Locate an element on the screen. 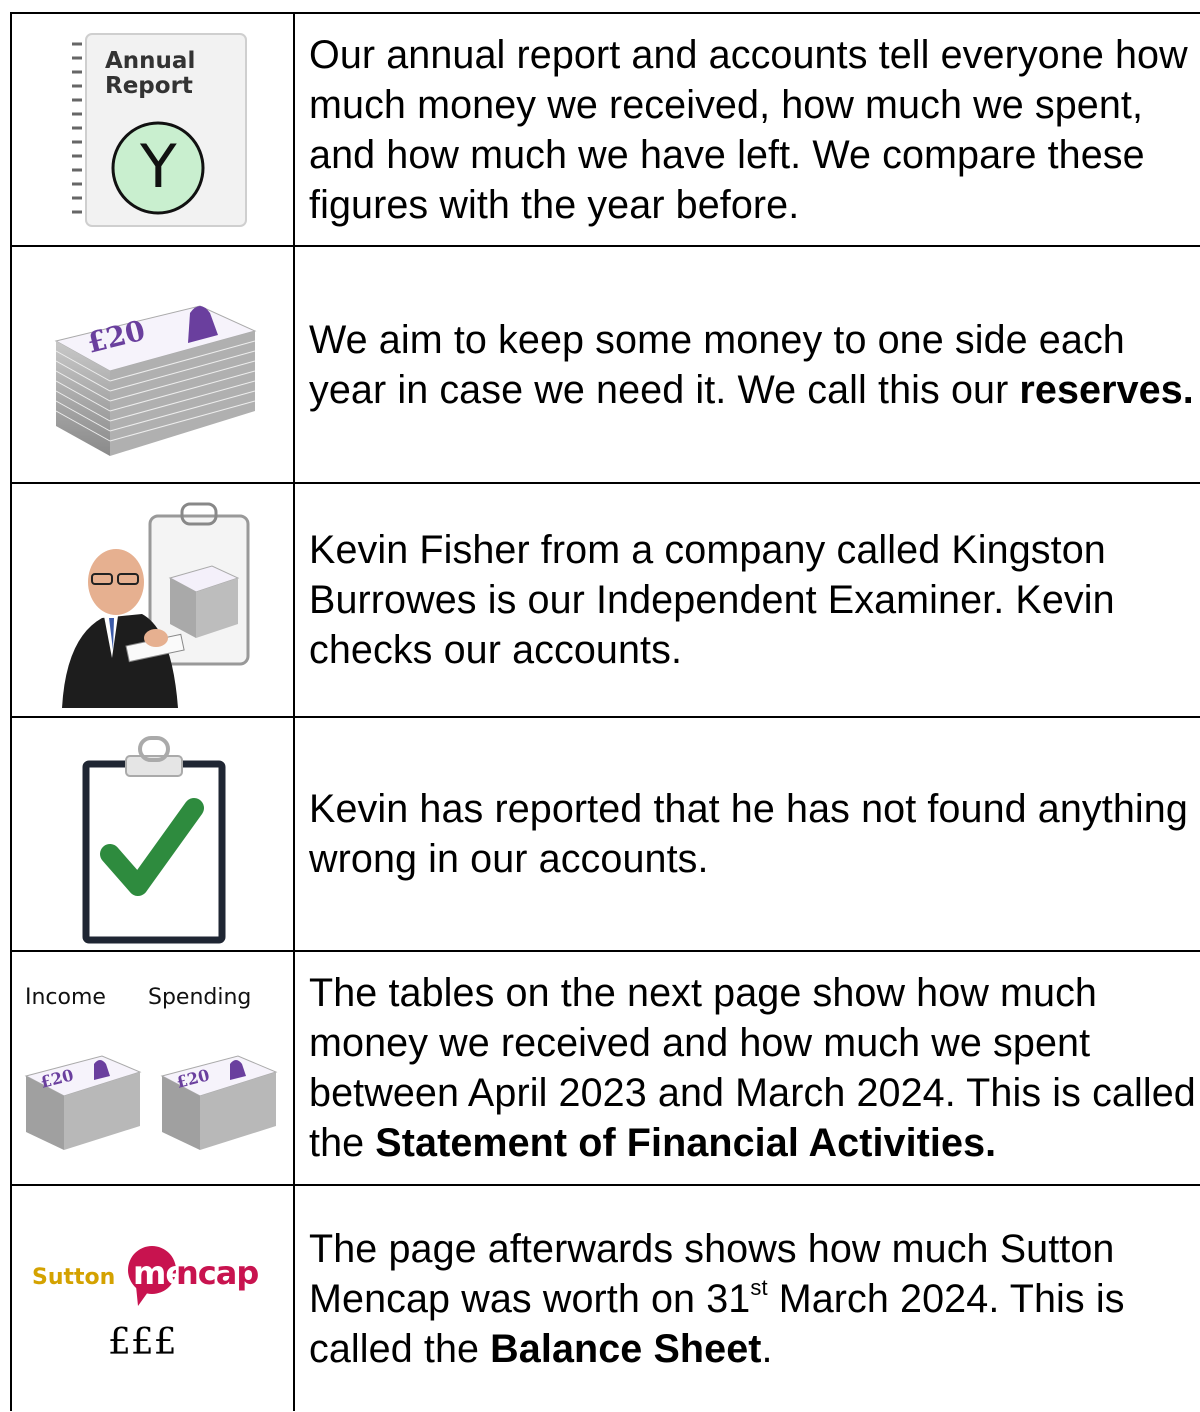 This screenshot has height=1412, width=1200. clipboard-check-icon is located at coordinates (154, 840).